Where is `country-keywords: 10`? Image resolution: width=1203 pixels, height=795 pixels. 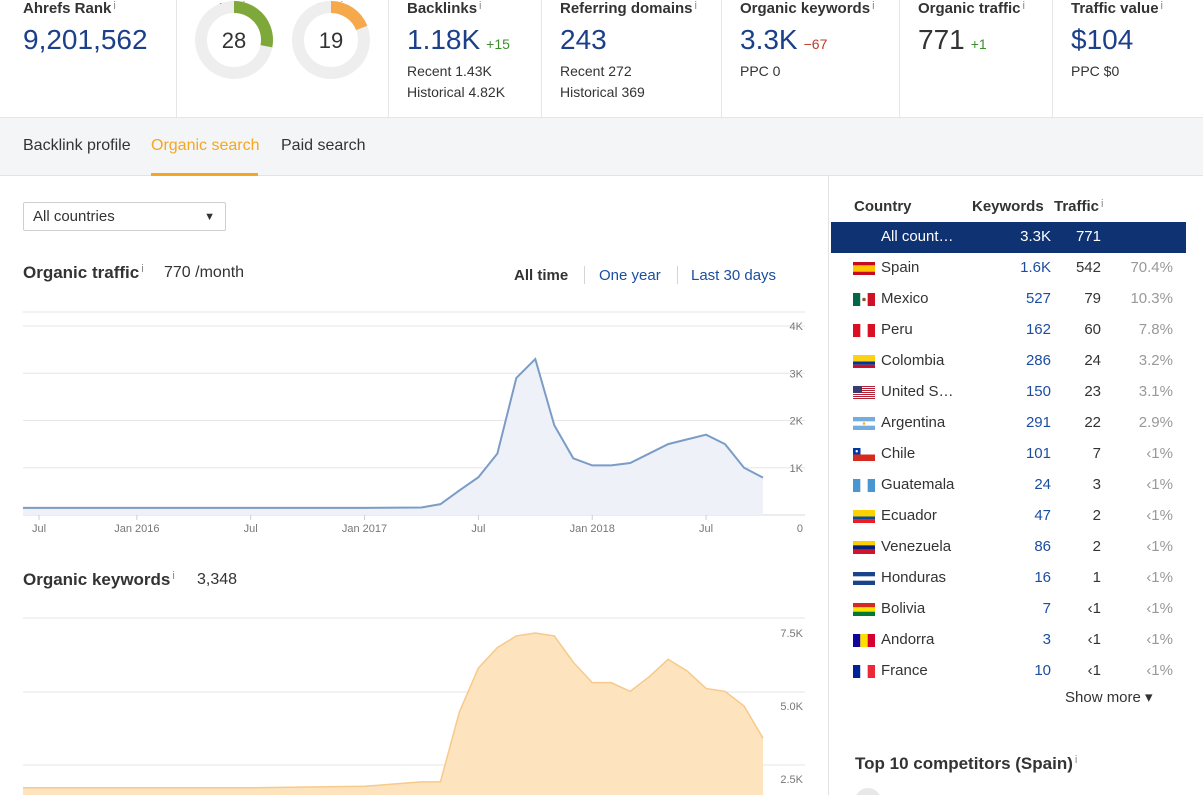 country-keywords: 10 is located at coordinates (1042, 670).